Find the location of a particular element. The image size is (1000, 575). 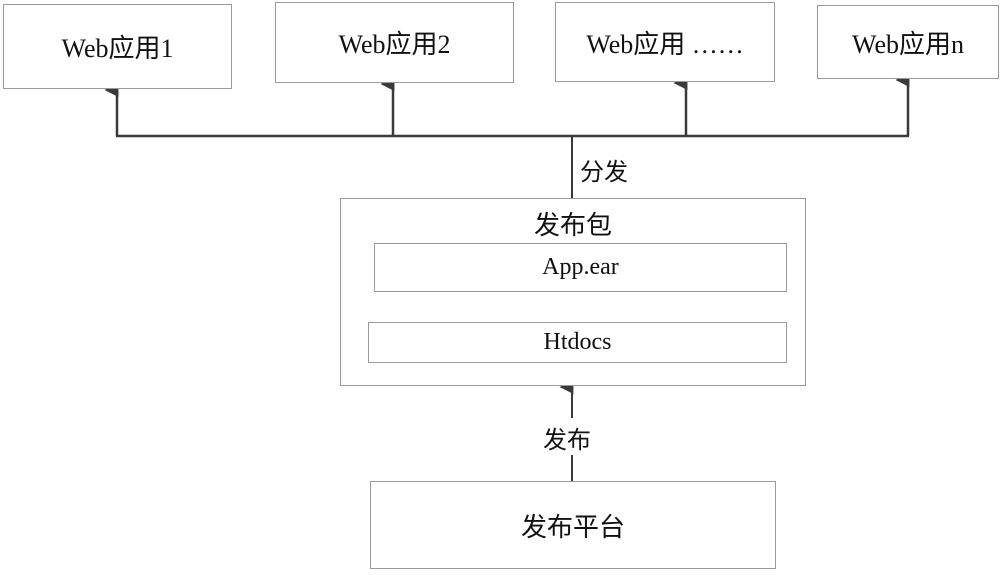

app-ear-box: App.ear is located at coordinates (580, 267).